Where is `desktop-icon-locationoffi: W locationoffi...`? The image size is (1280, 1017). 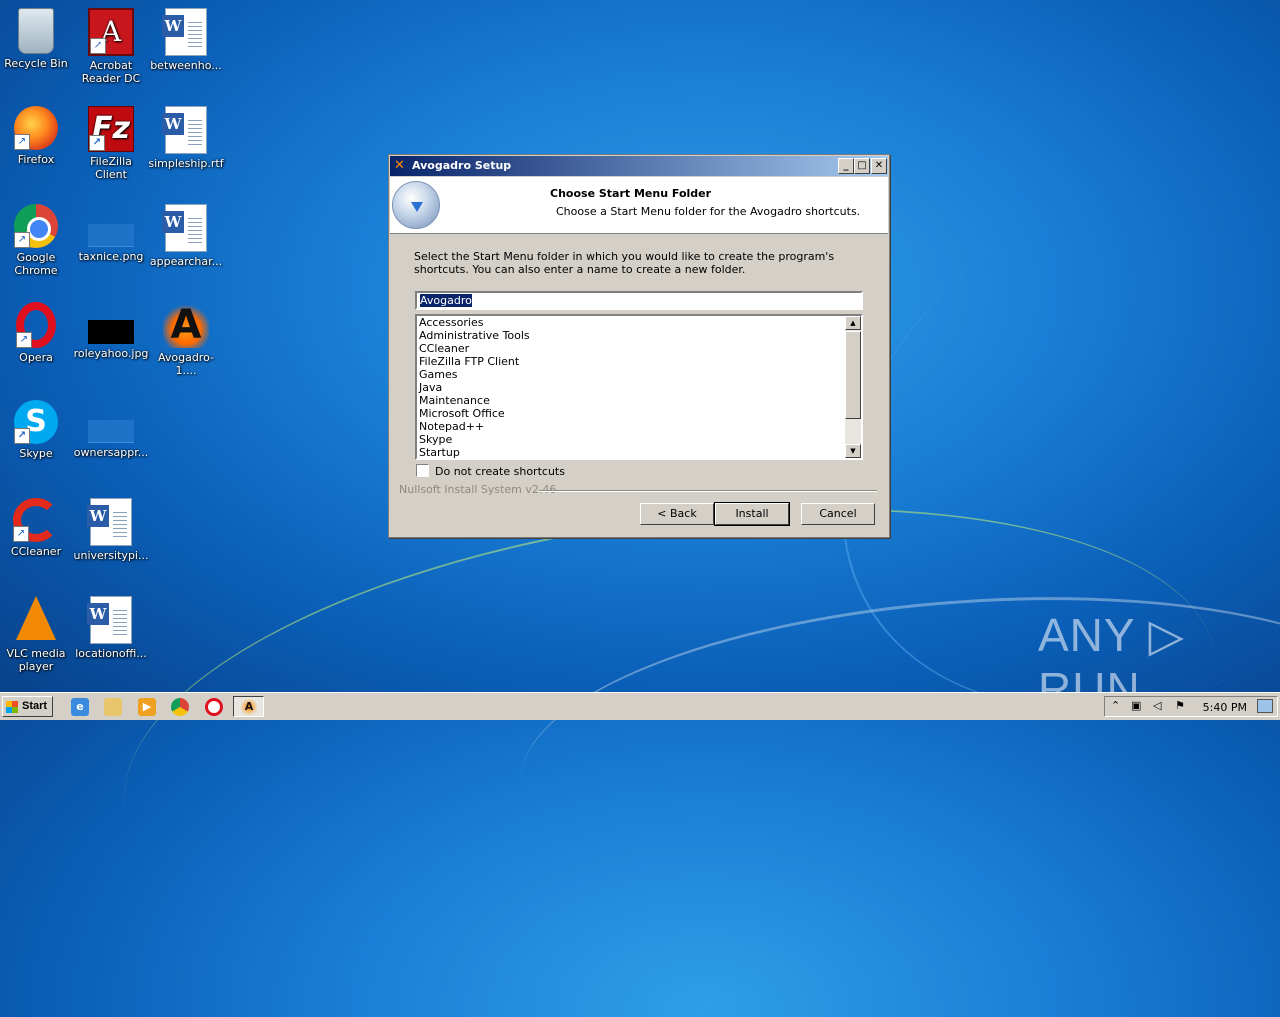
desktop-icon-locationoffi: W locationoffi... is located at coordinates (111, 628).